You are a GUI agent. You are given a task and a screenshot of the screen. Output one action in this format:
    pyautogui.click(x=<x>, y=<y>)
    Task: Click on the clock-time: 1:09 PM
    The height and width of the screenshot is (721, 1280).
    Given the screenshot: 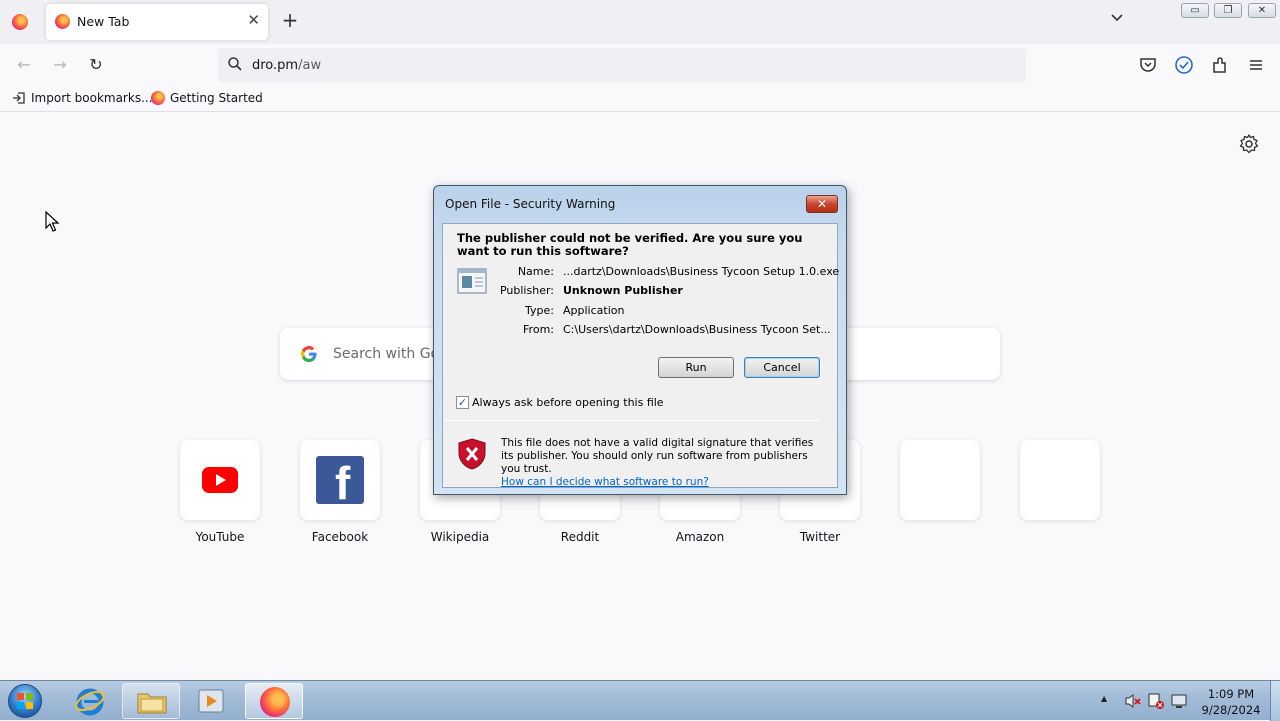 What is the action you would take?
    pyautogui.click(x=1231, y=694)
    